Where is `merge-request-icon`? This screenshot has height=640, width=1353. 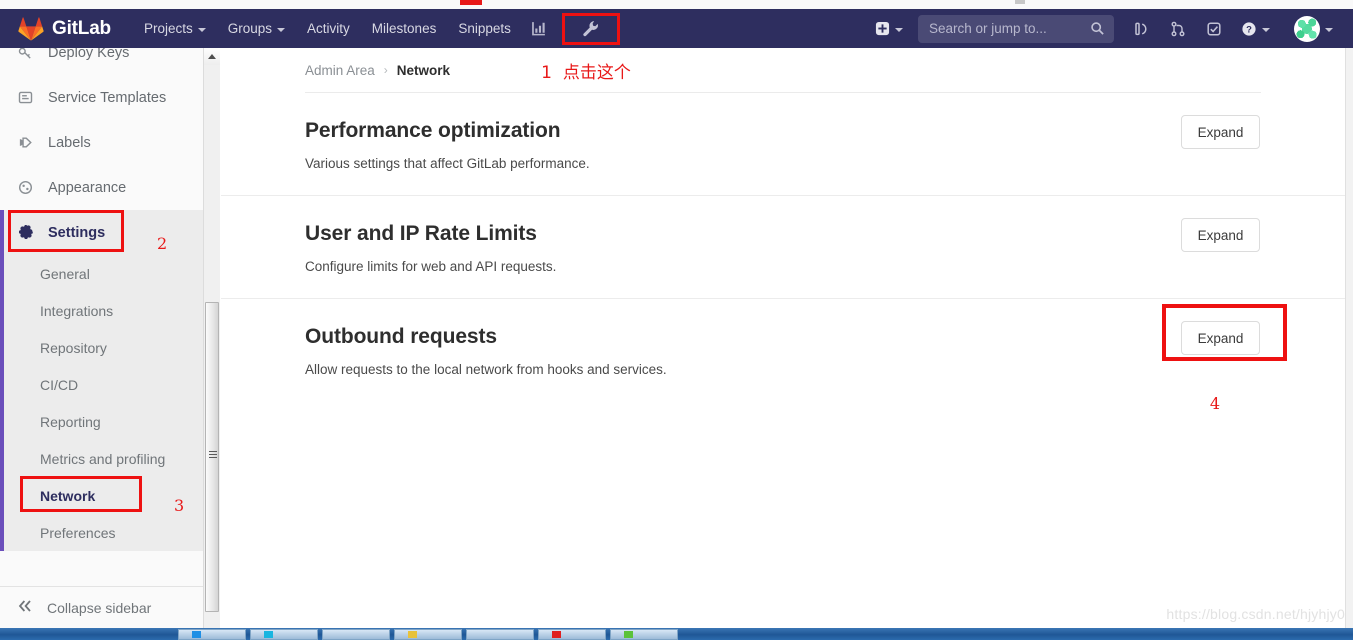 merge-request-icon is located at coordinates (1178, 29).